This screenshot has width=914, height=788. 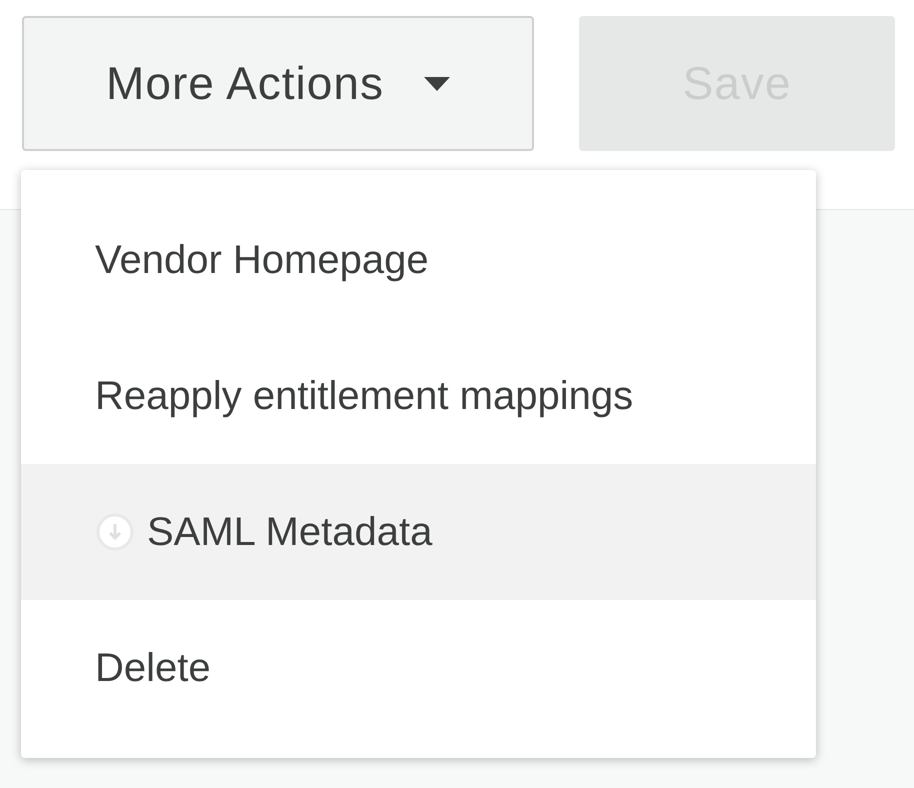 I want to click on more-actions-button: More Actions, so click(x=278, y=83).